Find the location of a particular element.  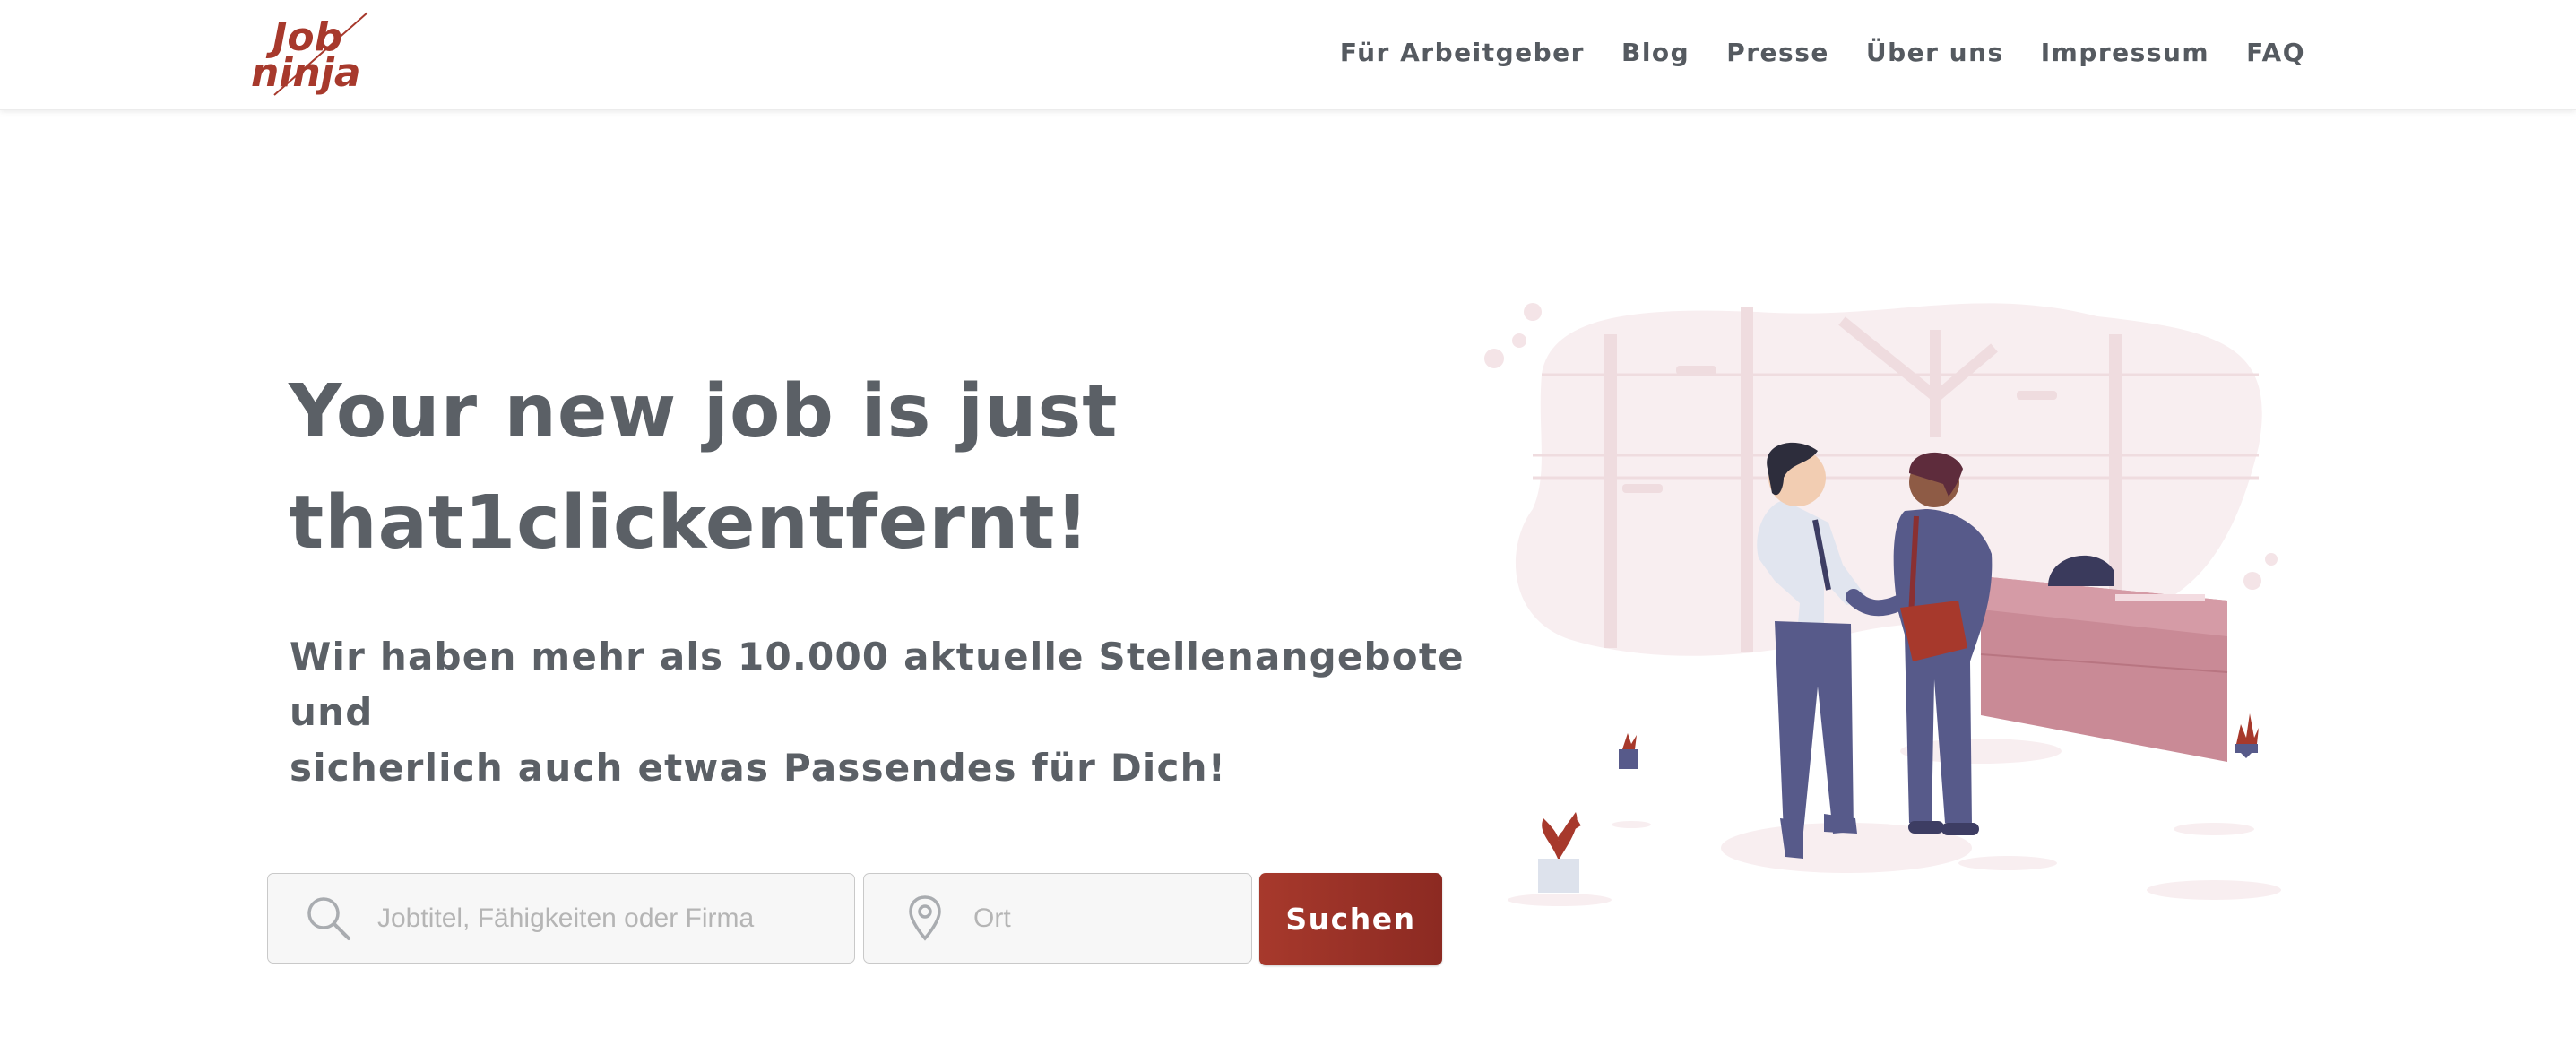

location-field is located at coordinates (1057, 918).